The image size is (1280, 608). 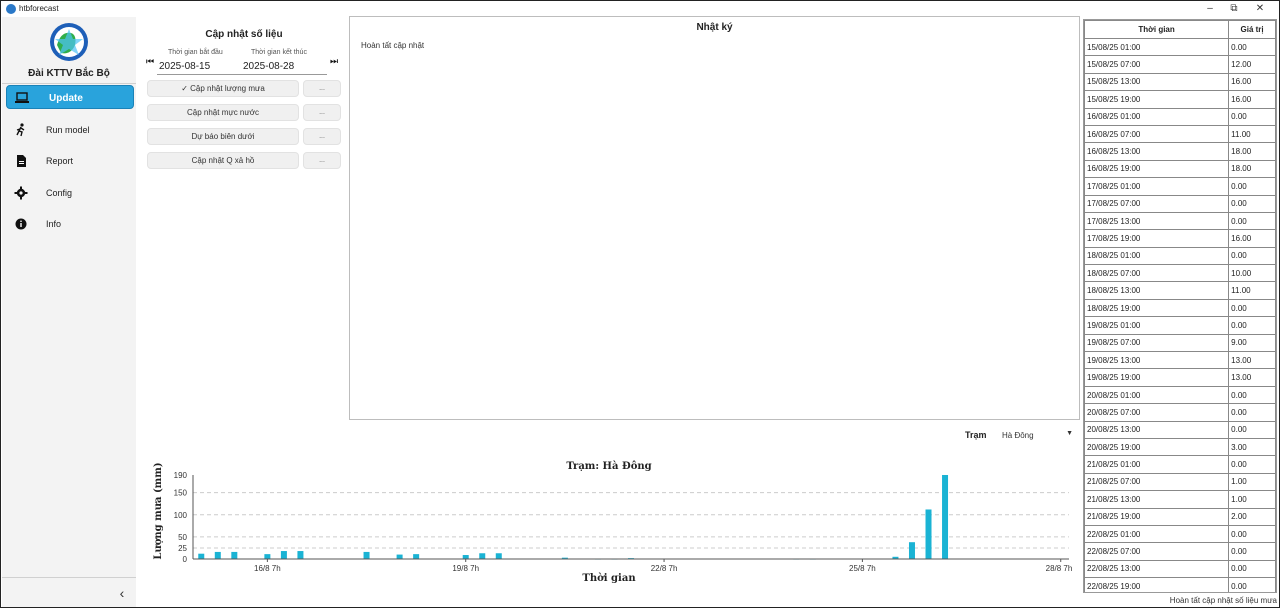 I want to click on sidebar-item-config: Config, so click(x=70, y=193).